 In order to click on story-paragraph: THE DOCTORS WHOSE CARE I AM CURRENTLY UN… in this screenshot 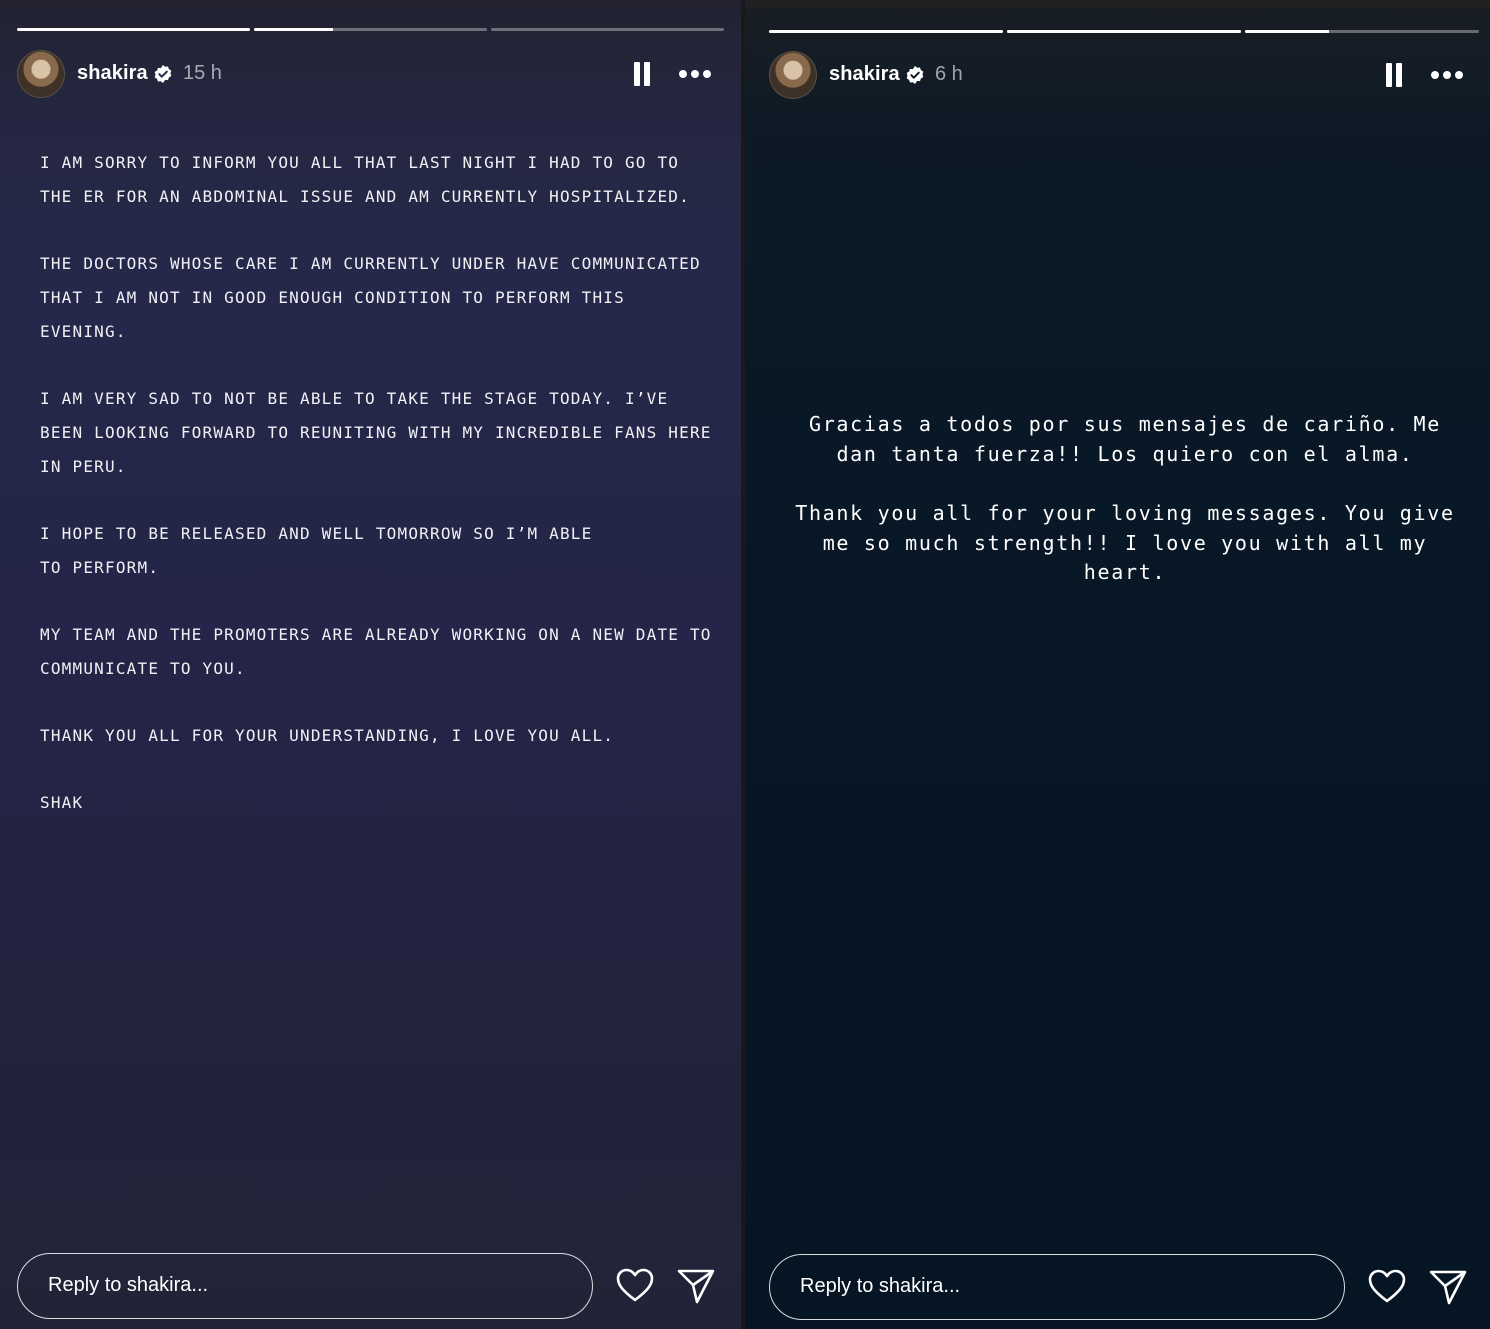, I will do `click(370, 297)`.